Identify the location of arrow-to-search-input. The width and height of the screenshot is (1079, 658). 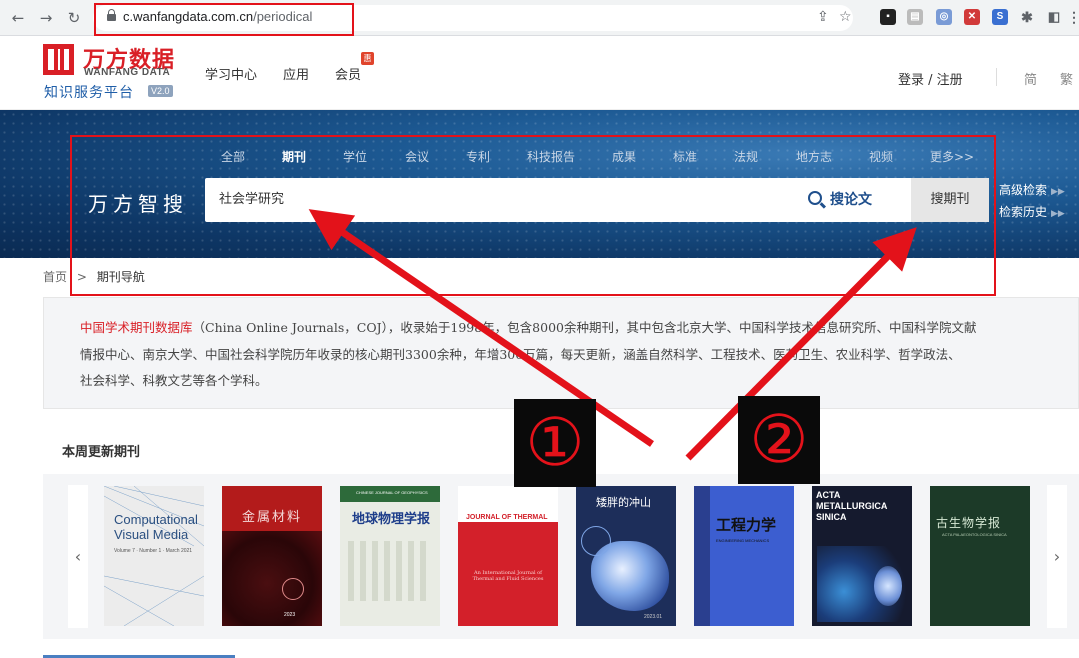
(481, 328).